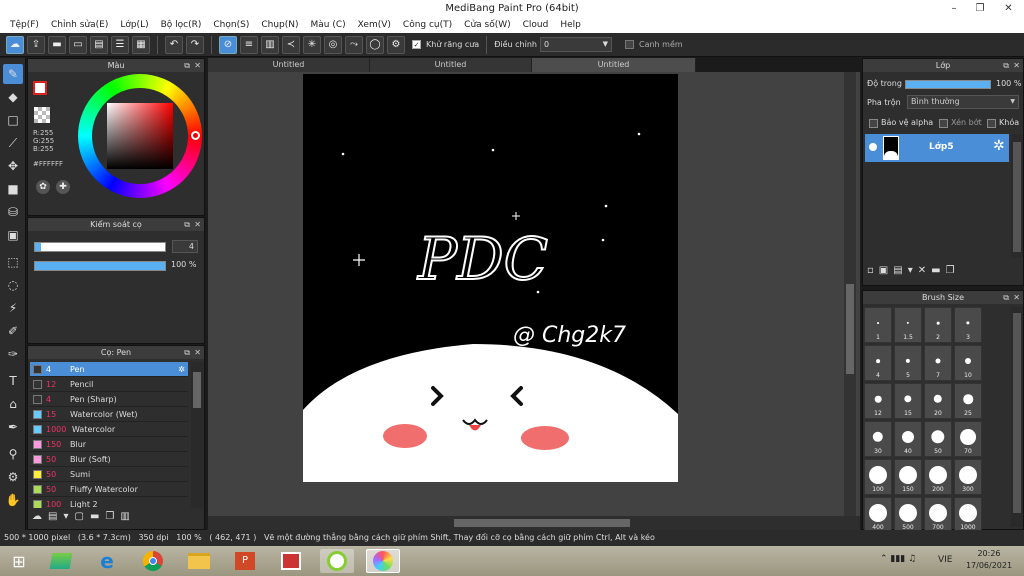 The width and height of the screenshot is (1024, 576). What do you see at coordinates (908, 363) in the screenshot?
I see `brush-size-cell: 5` at bounding box center [908, 363].